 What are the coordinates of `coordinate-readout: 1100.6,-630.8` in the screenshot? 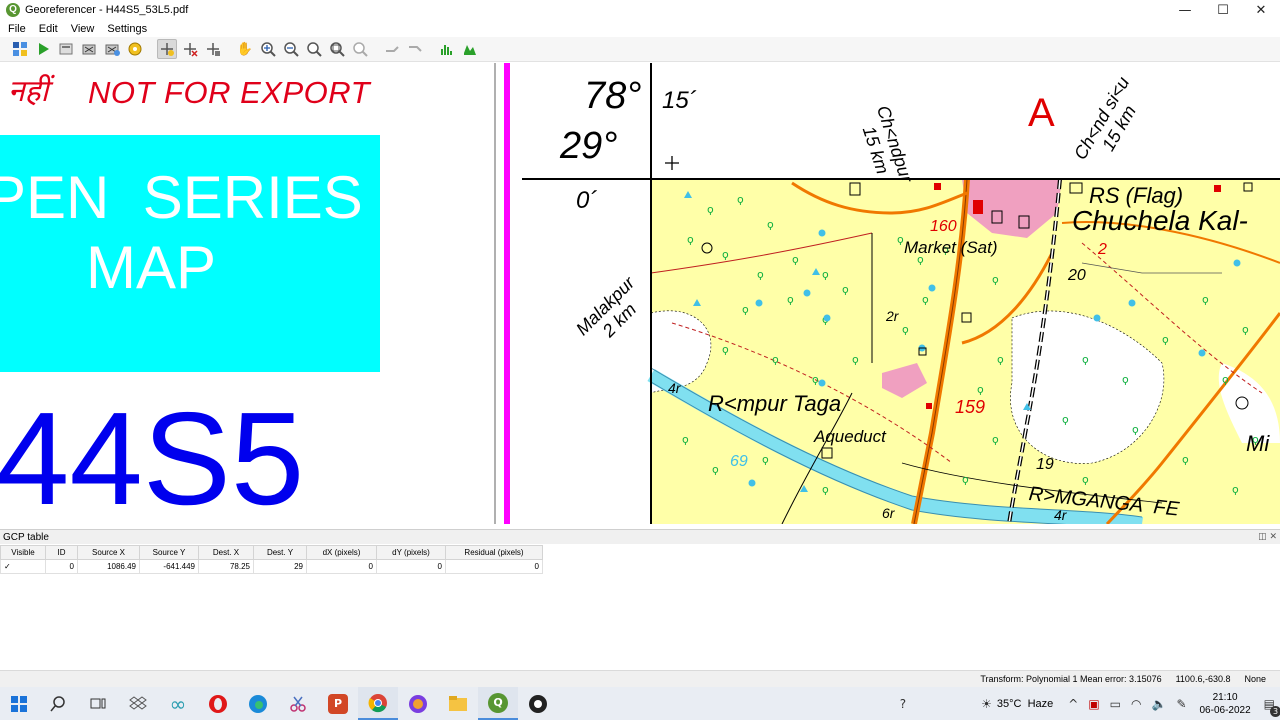 It's located at (1203, 679).